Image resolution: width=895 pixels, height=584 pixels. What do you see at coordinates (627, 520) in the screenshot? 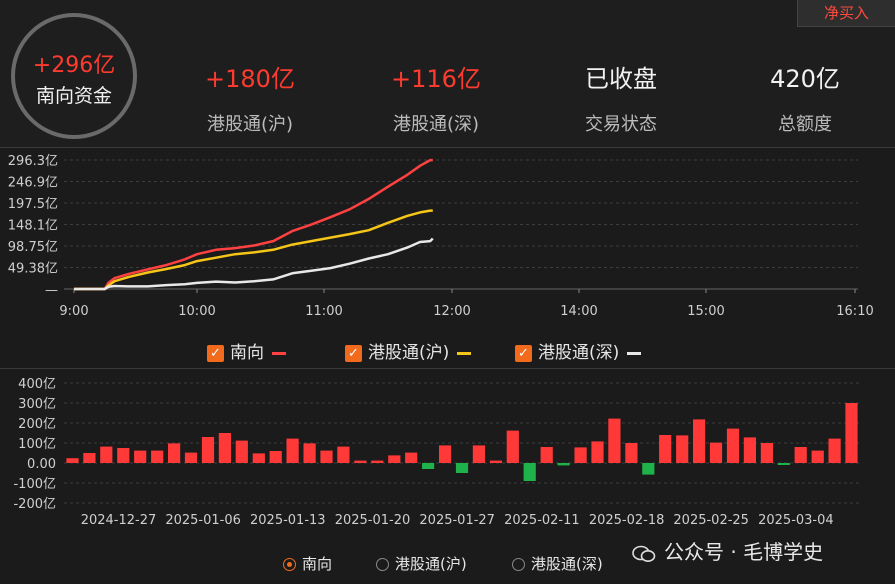
I see `x-tick-label: 2025-02-18` at bounding box center [627, 520].